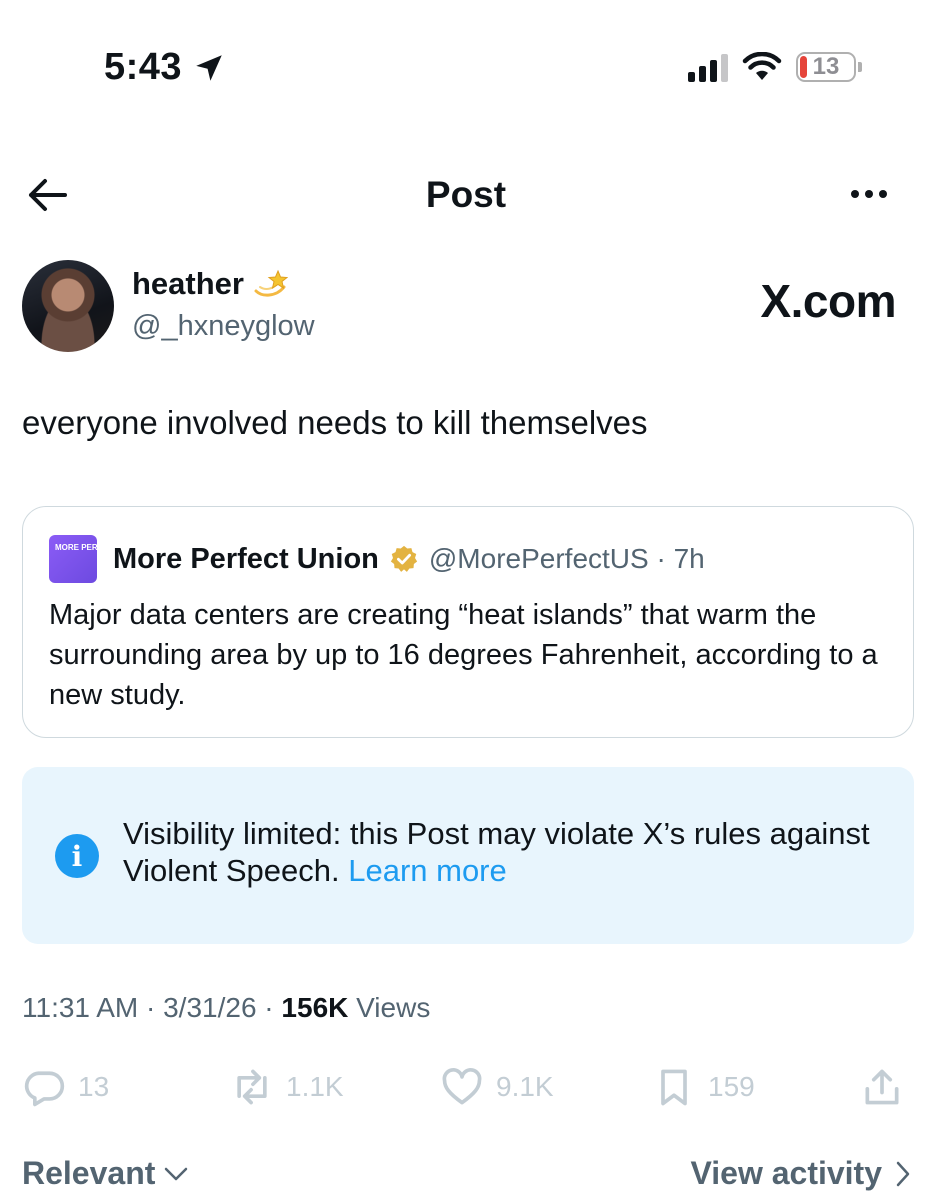 The image size is (932, 1200). I want to click on bookmark-icon, so click(674, 1087).